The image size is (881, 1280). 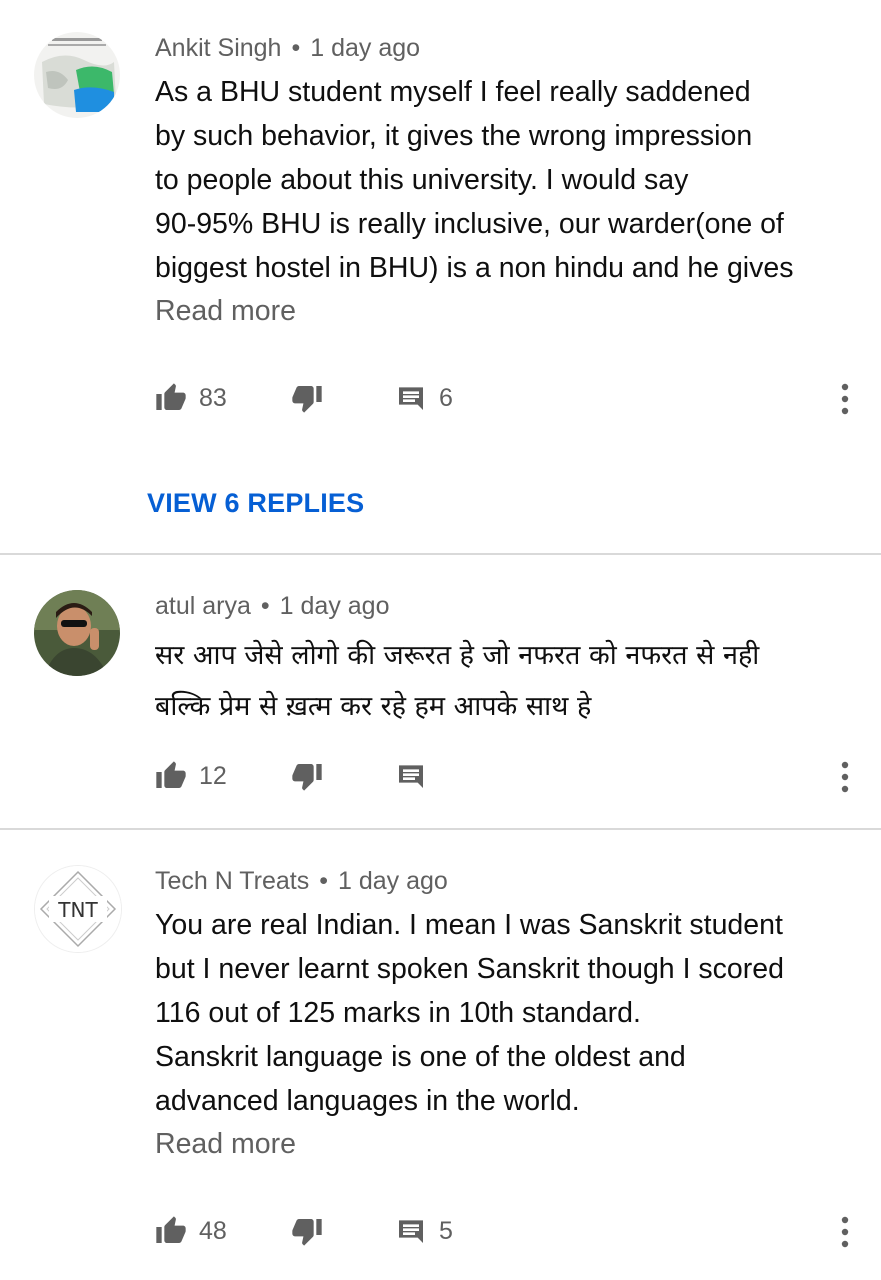 I want to click on reply-button, so click(x=411, y=776).